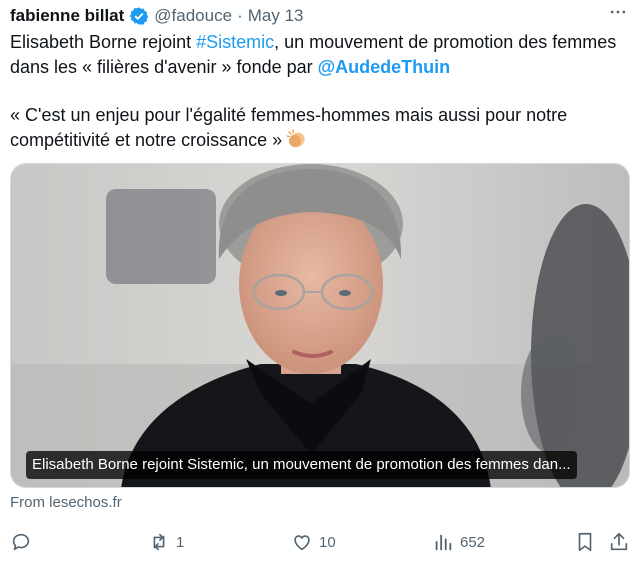 This screenshot has height=570, width=638. I want to click on bookmark-icon, so click(585, 542).